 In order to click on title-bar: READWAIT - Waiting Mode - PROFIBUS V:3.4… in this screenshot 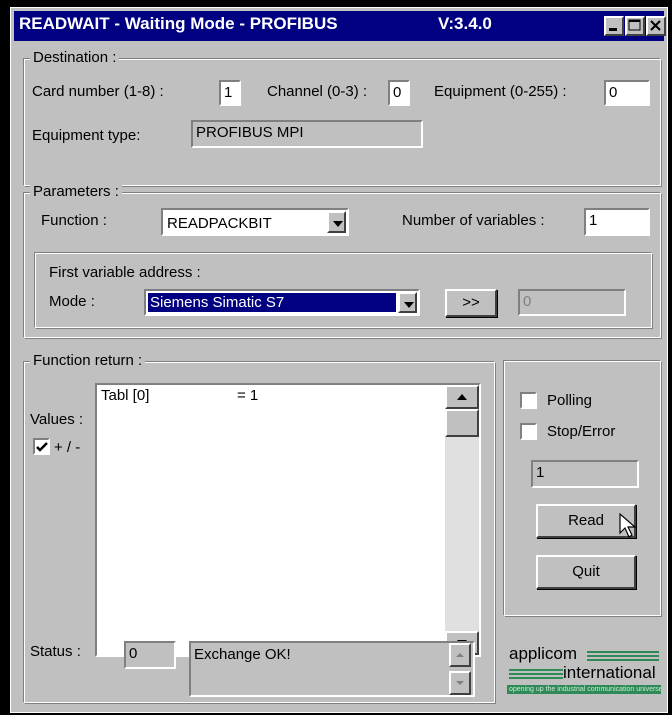, I will do `click(340, 26)`.